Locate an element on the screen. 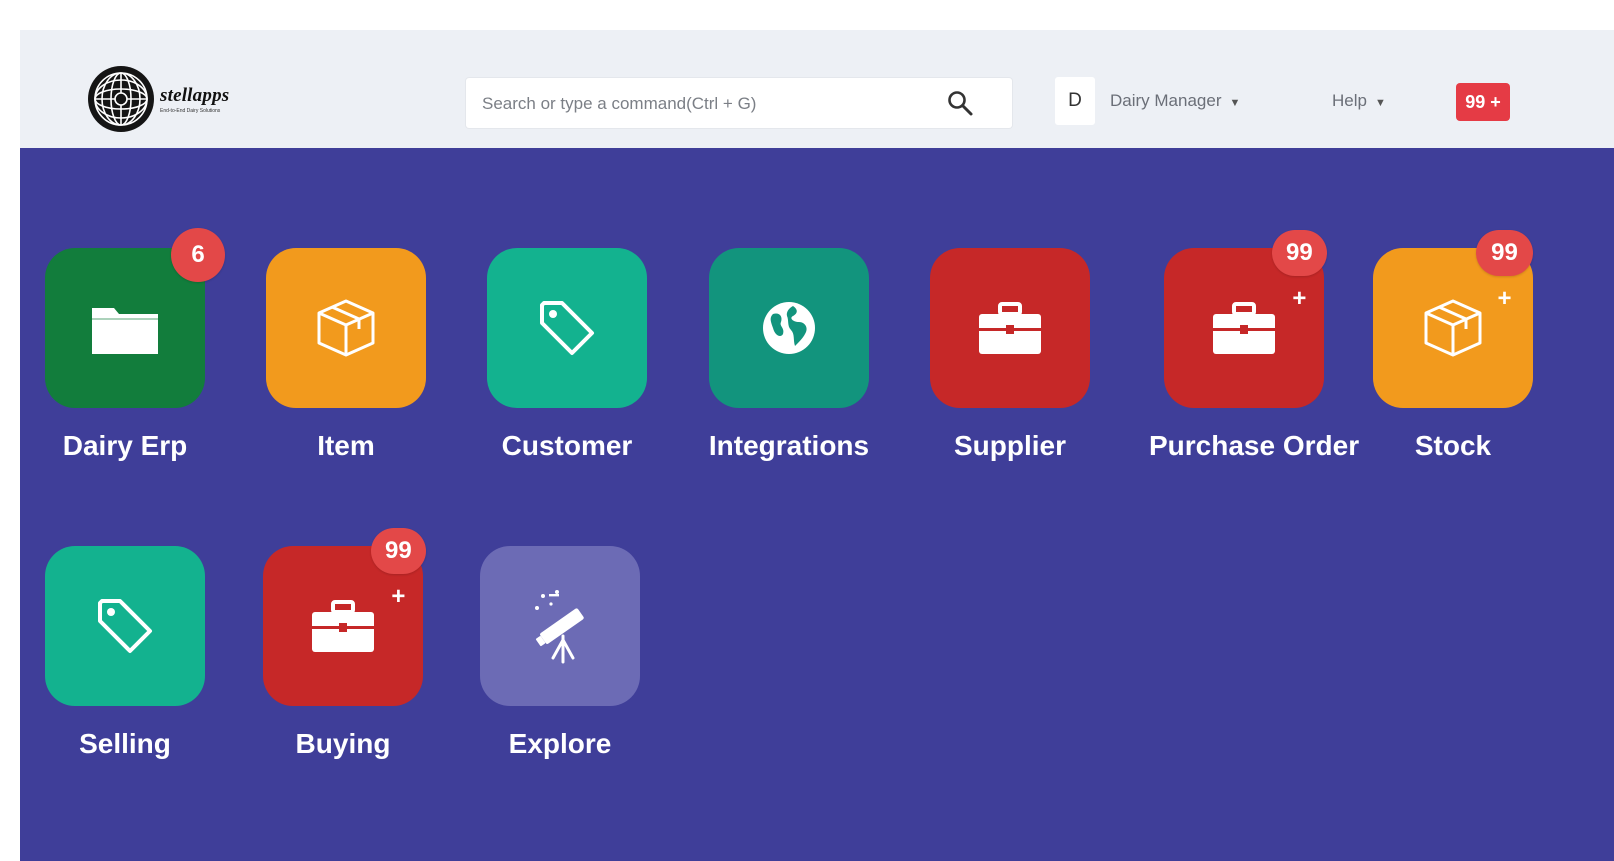  help-dropdown: Help ▼ is located at coordinates (1359, 101).